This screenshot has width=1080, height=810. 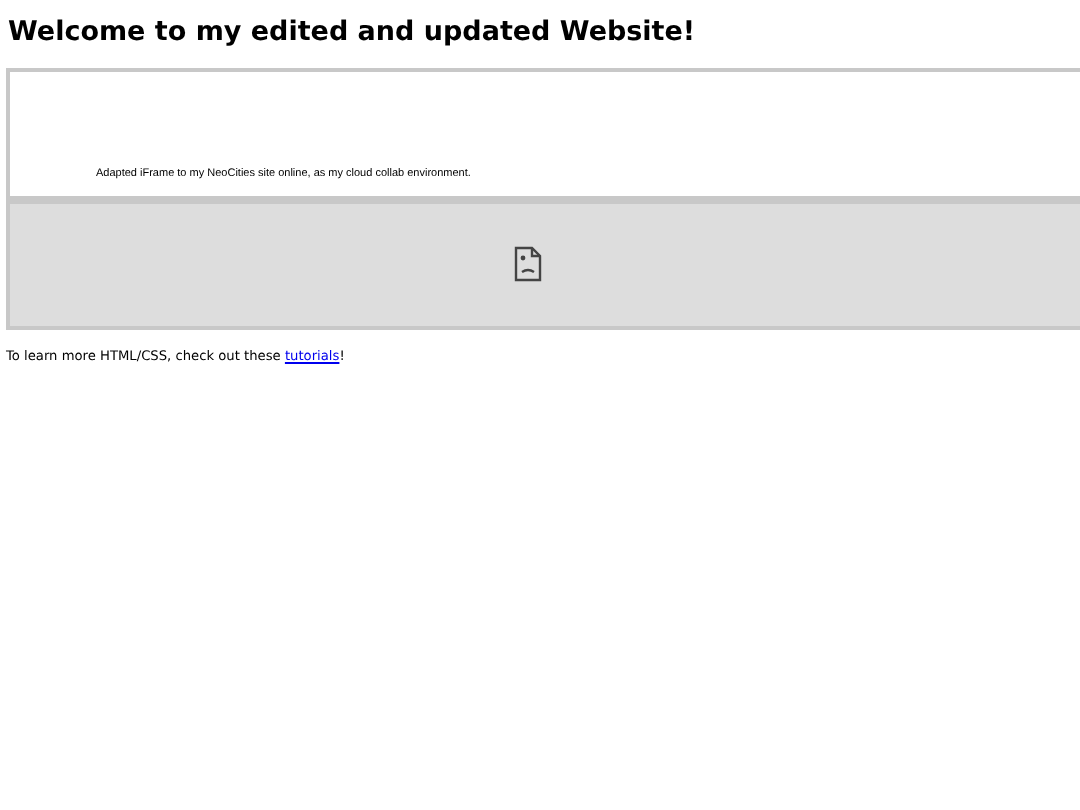 What do you see at coordinates (352, 30) in the screenshot?
I see `page-heading: Welcome to my edited and updated Website!` at bounding box center [352, 30].